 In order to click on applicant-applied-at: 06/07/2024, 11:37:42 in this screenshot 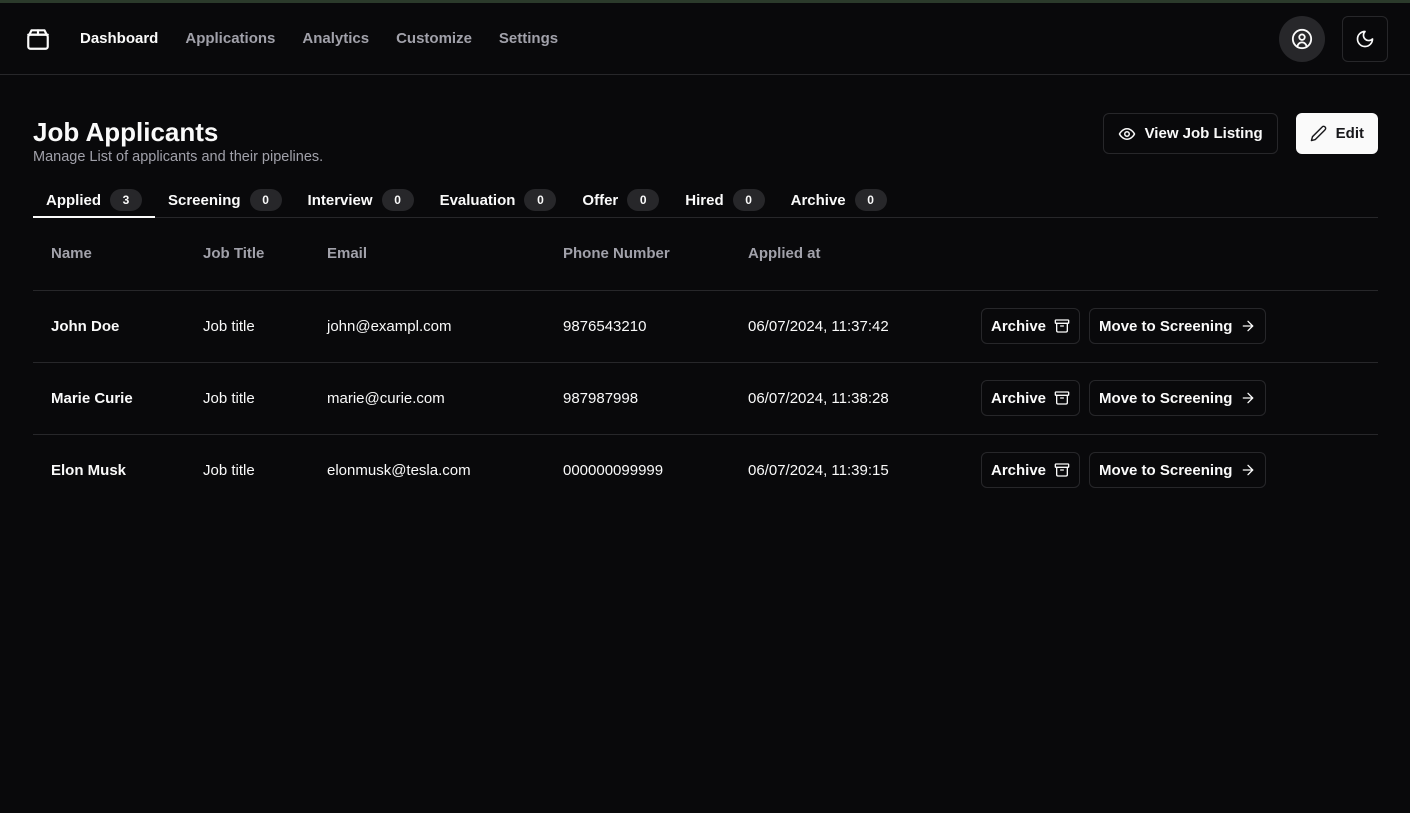, I will do `click(846, 326)`.